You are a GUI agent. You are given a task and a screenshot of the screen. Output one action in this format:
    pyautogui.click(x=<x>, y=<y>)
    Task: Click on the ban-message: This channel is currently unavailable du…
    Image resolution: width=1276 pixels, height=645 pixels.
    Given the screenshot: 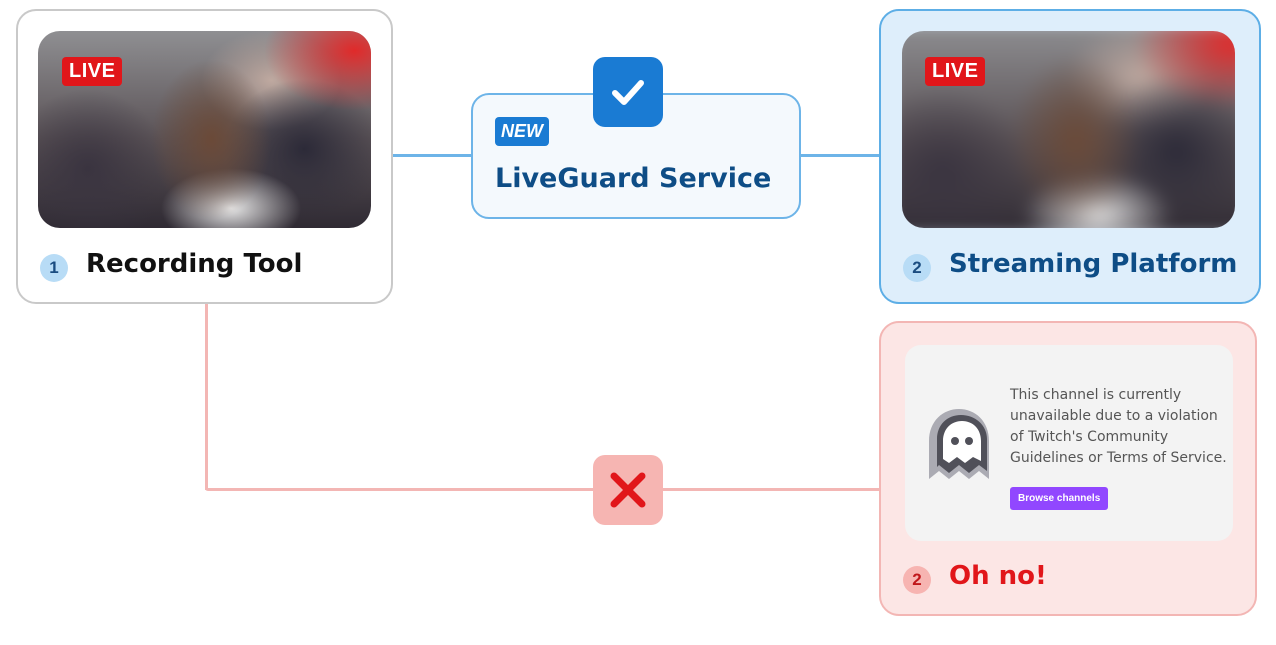 What is the action you would take?
    pyautogui.click(x=1118, y=426)
    